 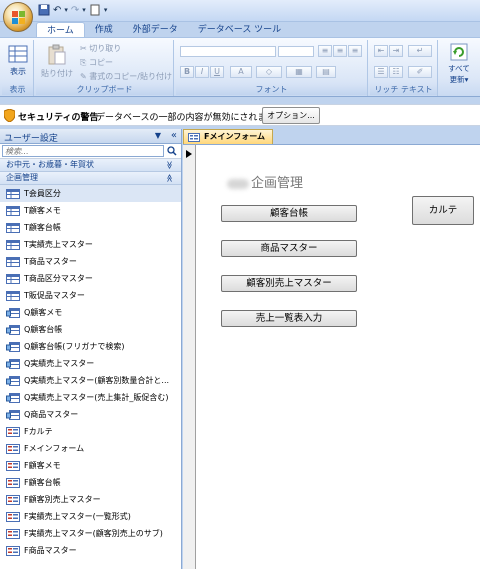 I want to click on alternate-fill-icon: ▤, so click(x=326, y=72).